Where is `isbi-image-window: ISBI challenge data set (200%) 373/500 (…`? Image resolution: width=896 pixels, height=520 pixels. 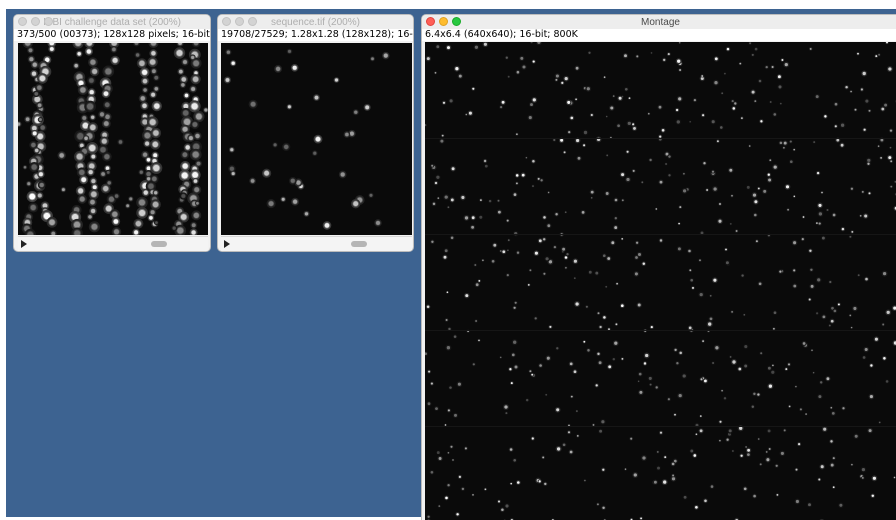 isbi-image-window: ISBI challenge data set (200%) 373/500 (… is located at coordinates (112, 133).